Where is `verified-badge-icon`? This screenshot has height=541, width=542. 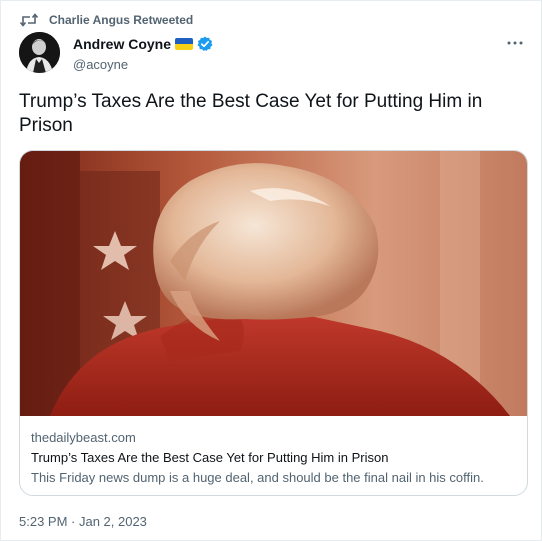 verified-badge-icon is located at coordinates (205, 44).